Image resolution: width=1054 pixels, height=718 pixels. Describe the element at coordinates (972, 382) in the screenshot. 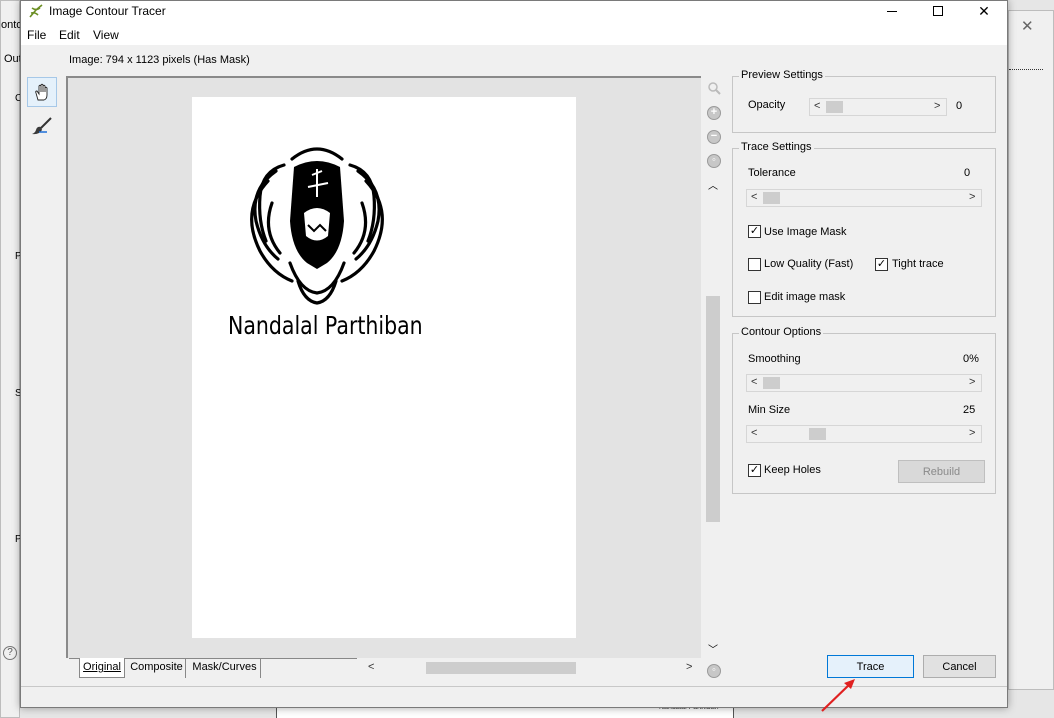

I see `smoothing-right-arrow-icon: >` at that location.